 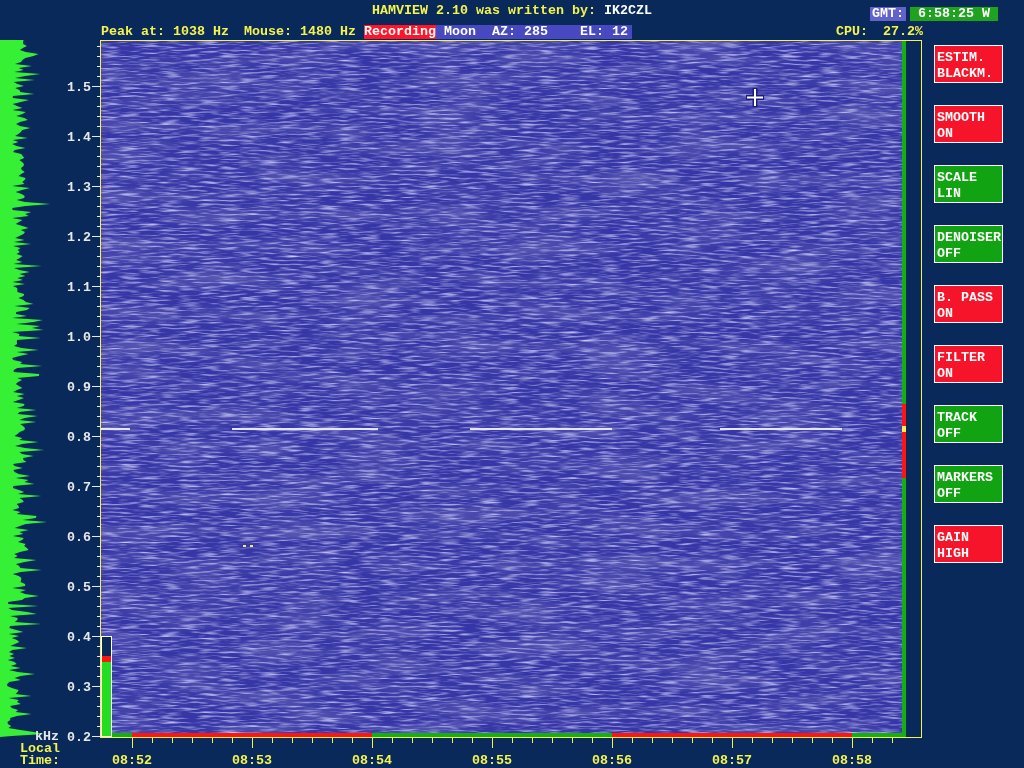 I want to click on time-label: 08:58, so click(x=852, y=760).